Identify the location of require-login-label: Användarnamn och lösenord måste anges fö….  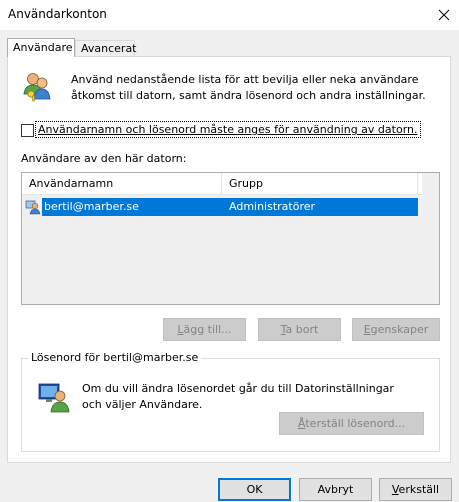
(228, 129).